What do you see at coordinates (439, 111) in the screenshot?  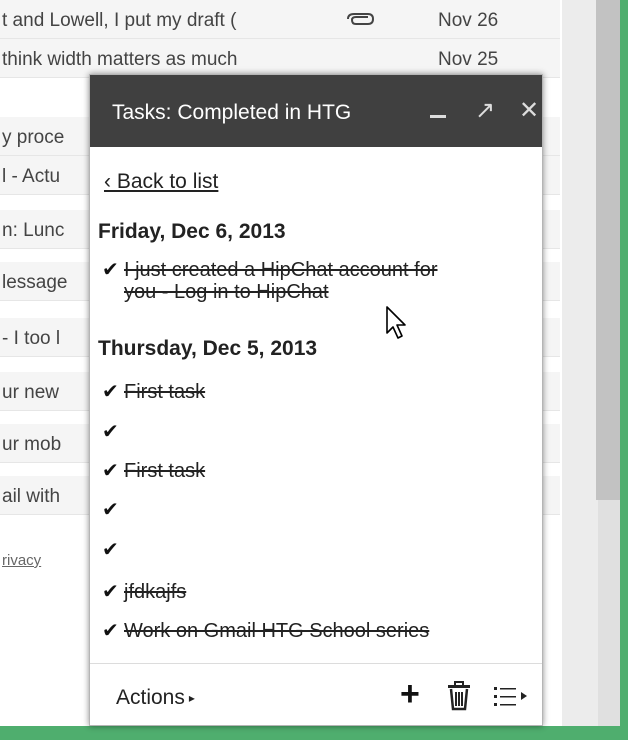 I see `minimize-button` at bounding box center [439, 111].